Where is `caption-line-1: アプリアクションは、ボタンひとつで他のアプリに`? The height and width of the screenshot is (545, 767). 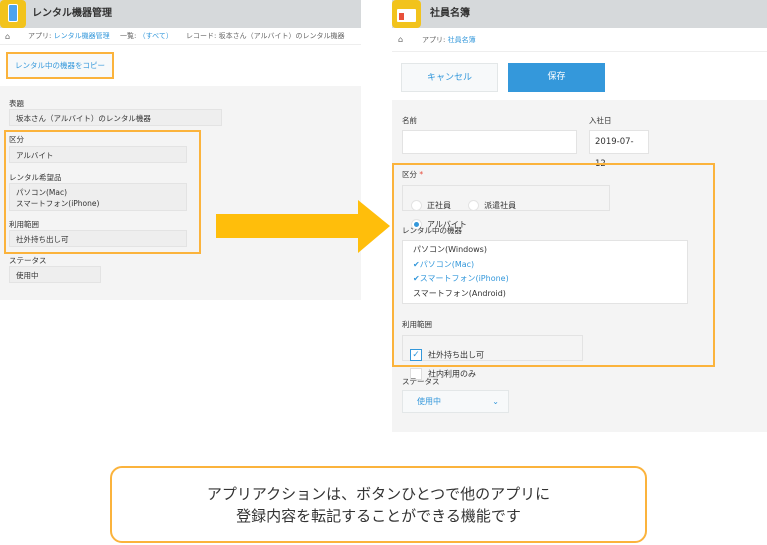 caption-line-1: アプリアクションは、ボタンひとつで他のアプリに is located at coordinates (378, 494).